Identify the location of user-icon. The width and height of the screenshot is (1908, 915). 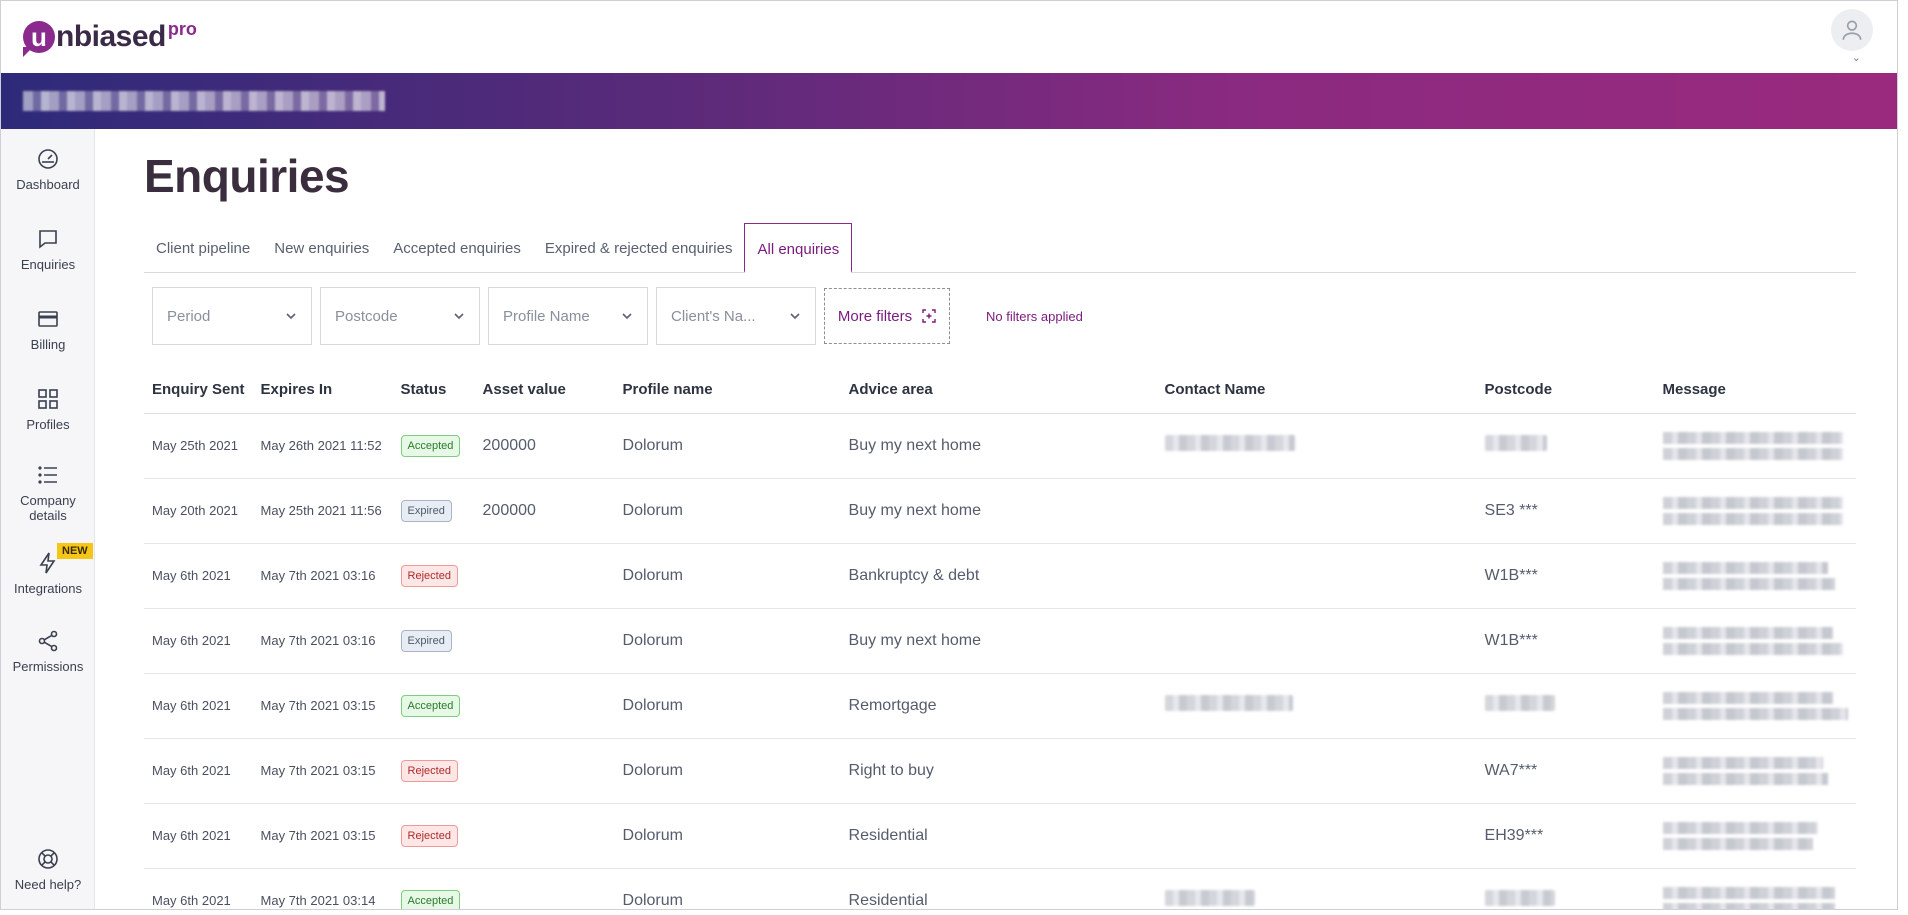
(1852, 30).